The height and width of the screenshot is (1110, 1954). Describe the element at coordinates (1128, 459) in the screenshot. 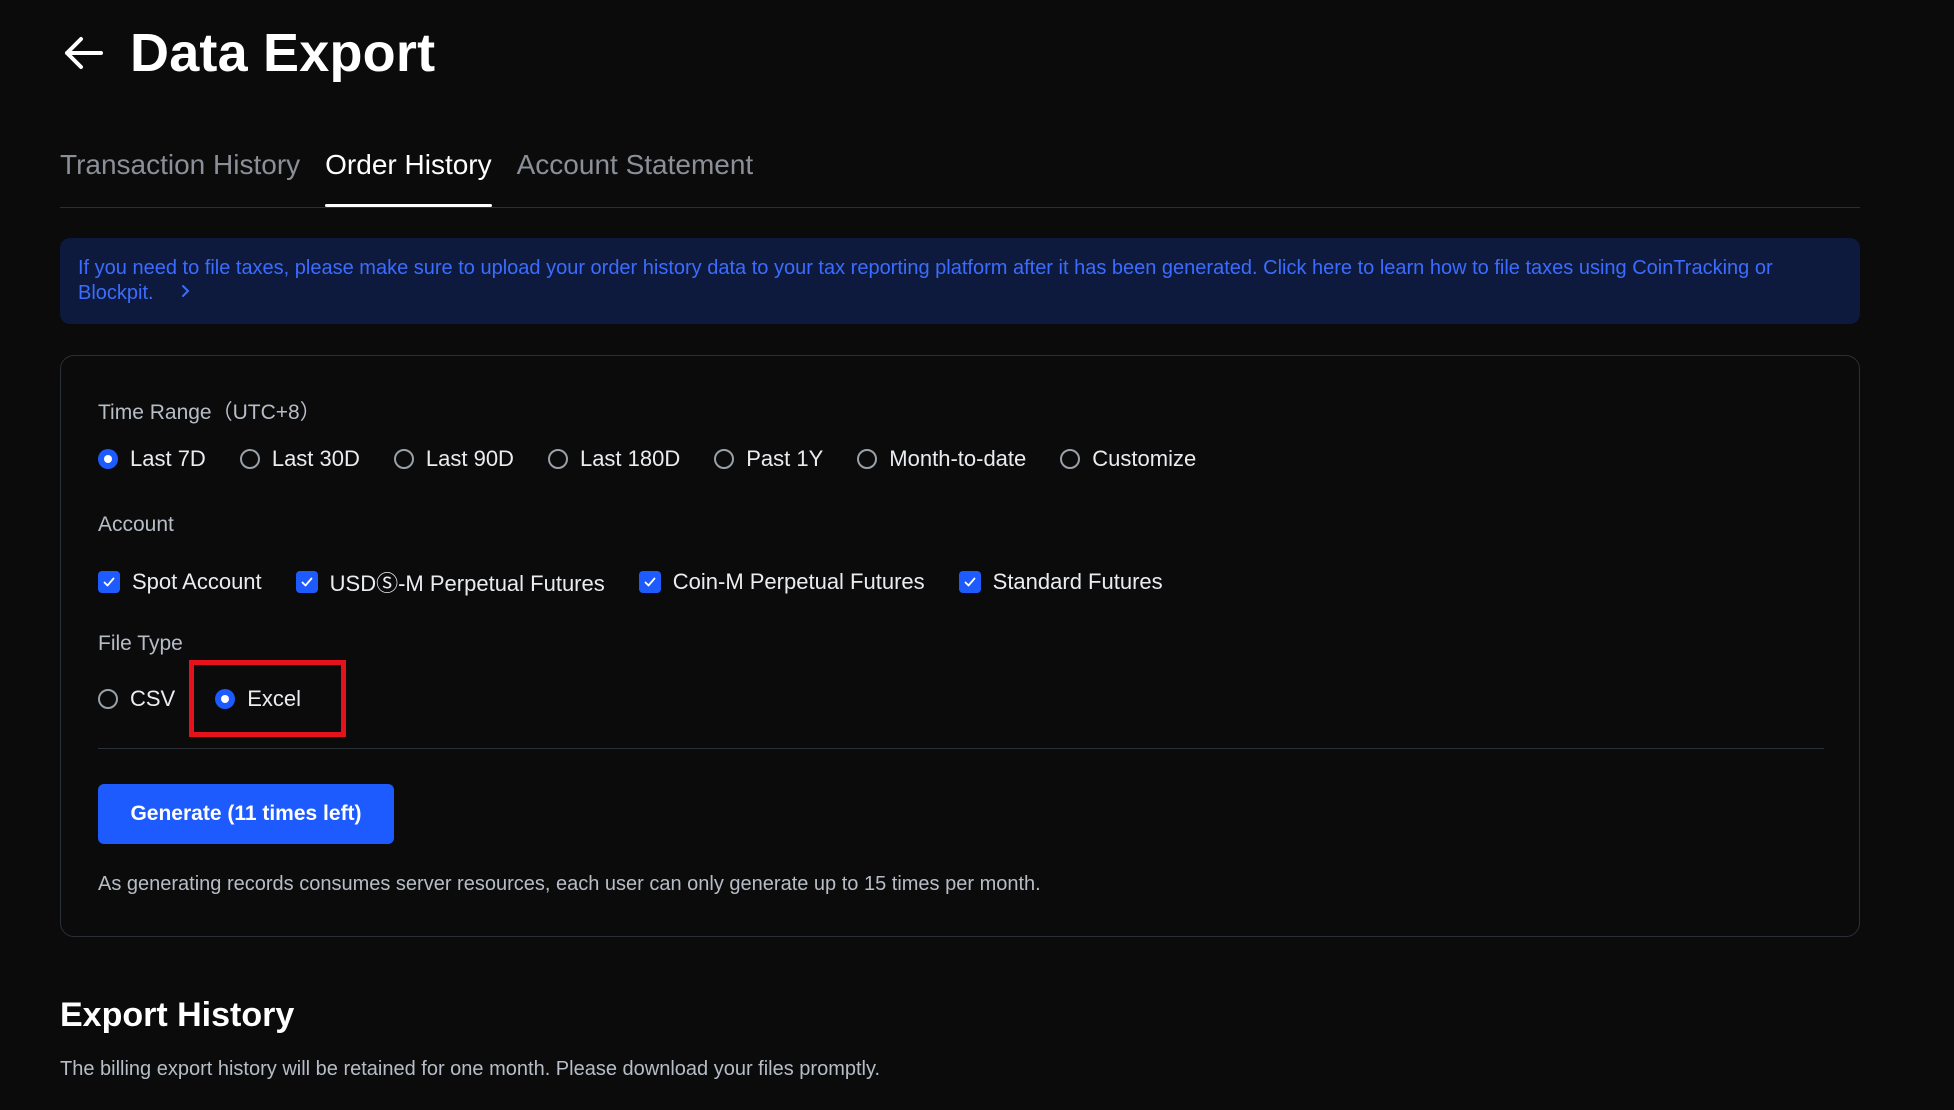

I see `time-range-option-customize: Customize` at that location.